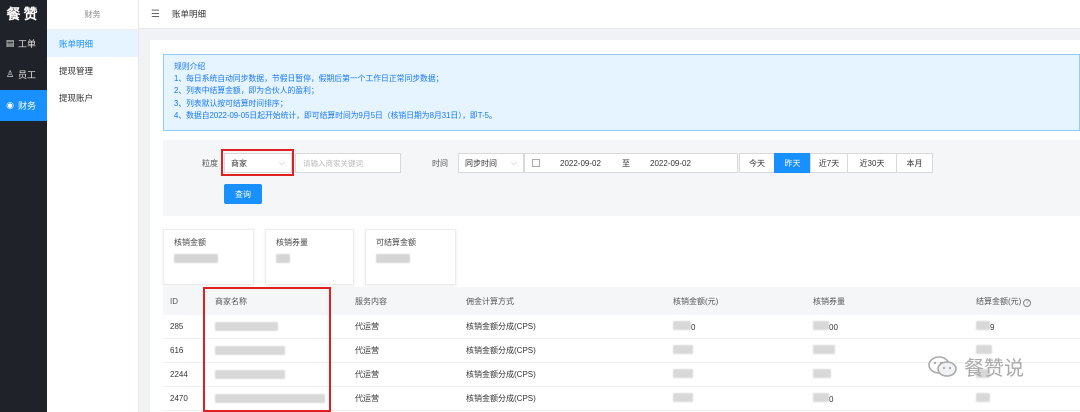 The image size is (1080, 412). What do you see at coordinates (631, 163) in the screenshot?
I see `date-range-picker: 2022-09-02 至 2022-09-02` at bounding box center [631, 163].